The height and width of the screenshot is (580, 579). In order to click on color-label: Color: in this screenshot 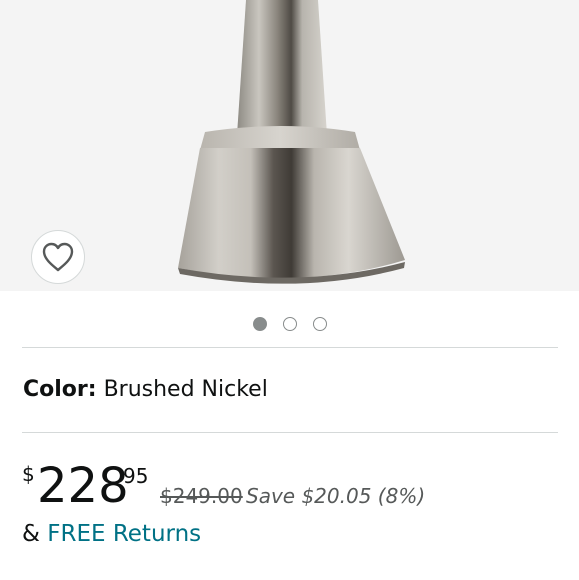, I will do `click(60, 389)`.